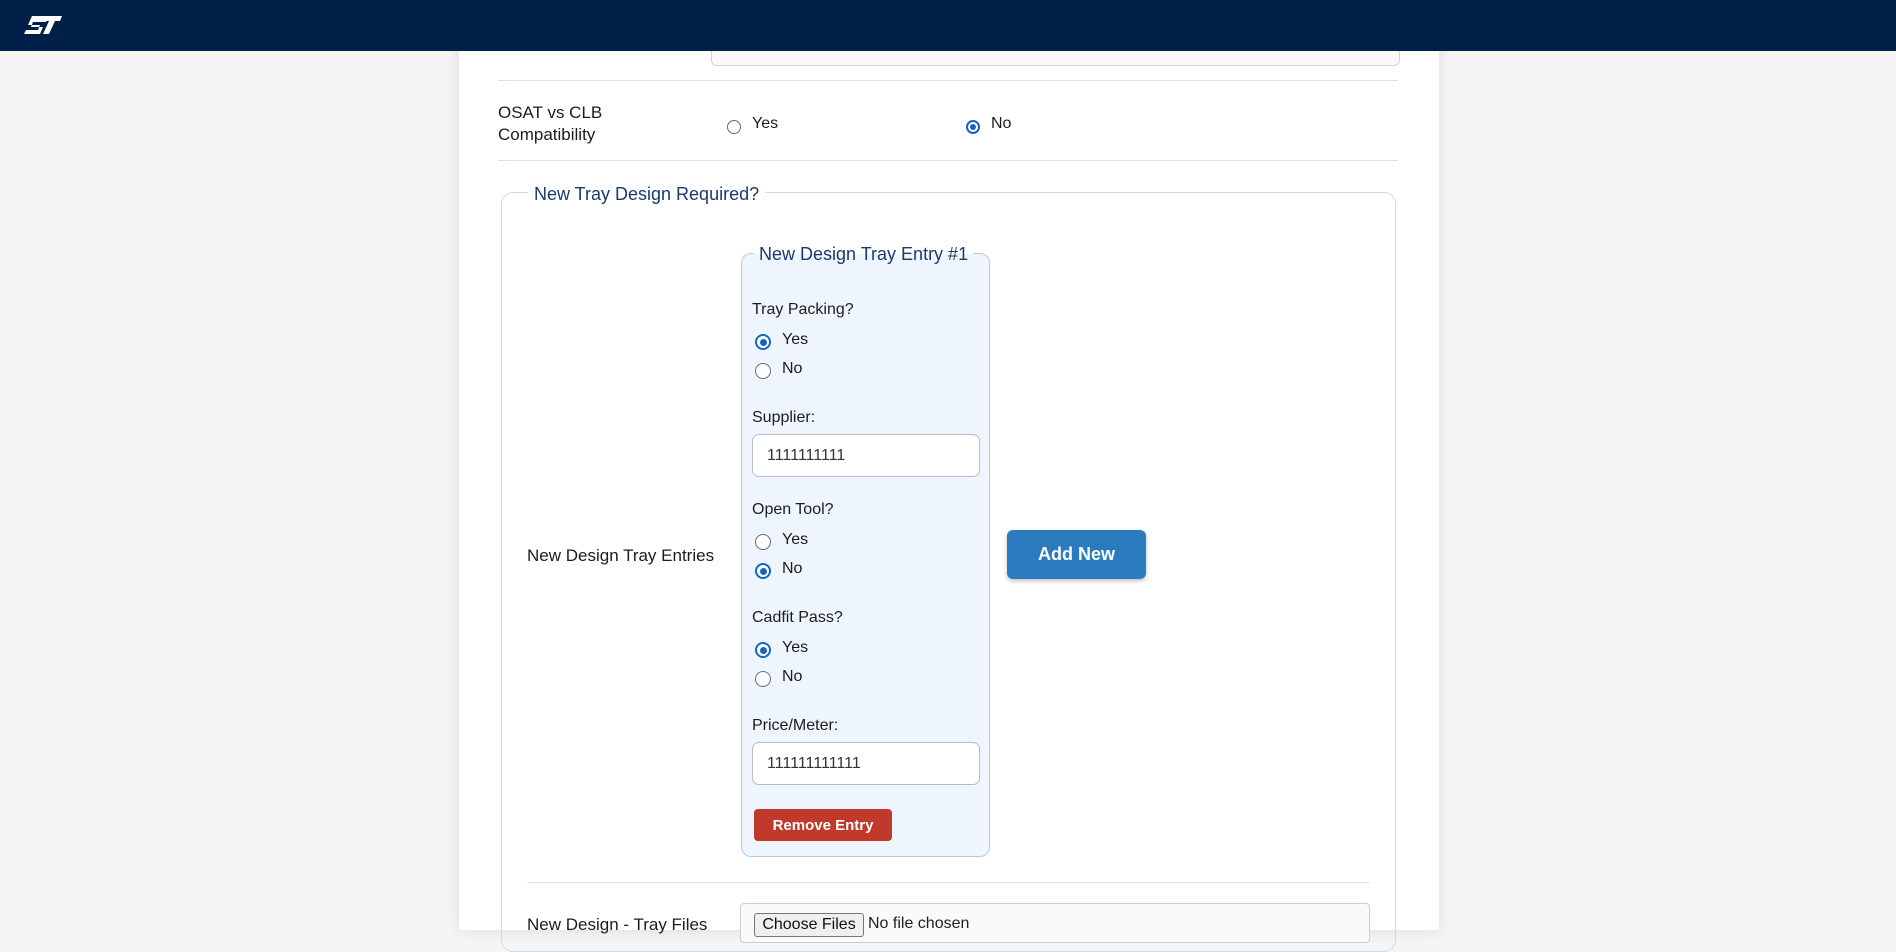 The image size is (1896, 952). What do you see at coordinates (866, 763) in the screenshot?
I see `price-meter-input` at bounding box center [866, 763].